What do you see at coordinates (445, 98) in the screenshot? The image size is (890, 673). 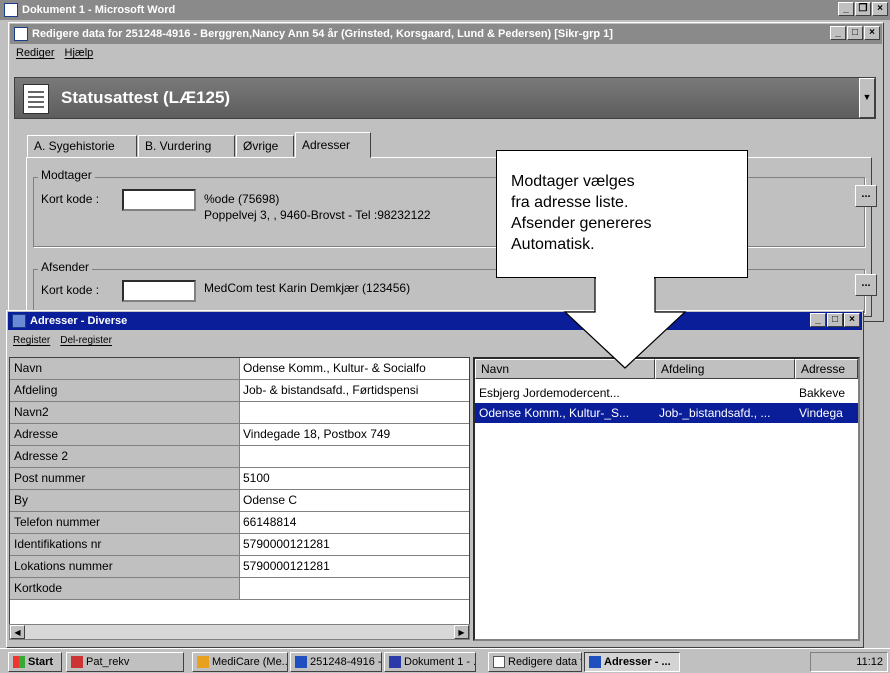 I see `form-header: Statusattest (LÆ125) ▼` at bounding box center [445, 98].